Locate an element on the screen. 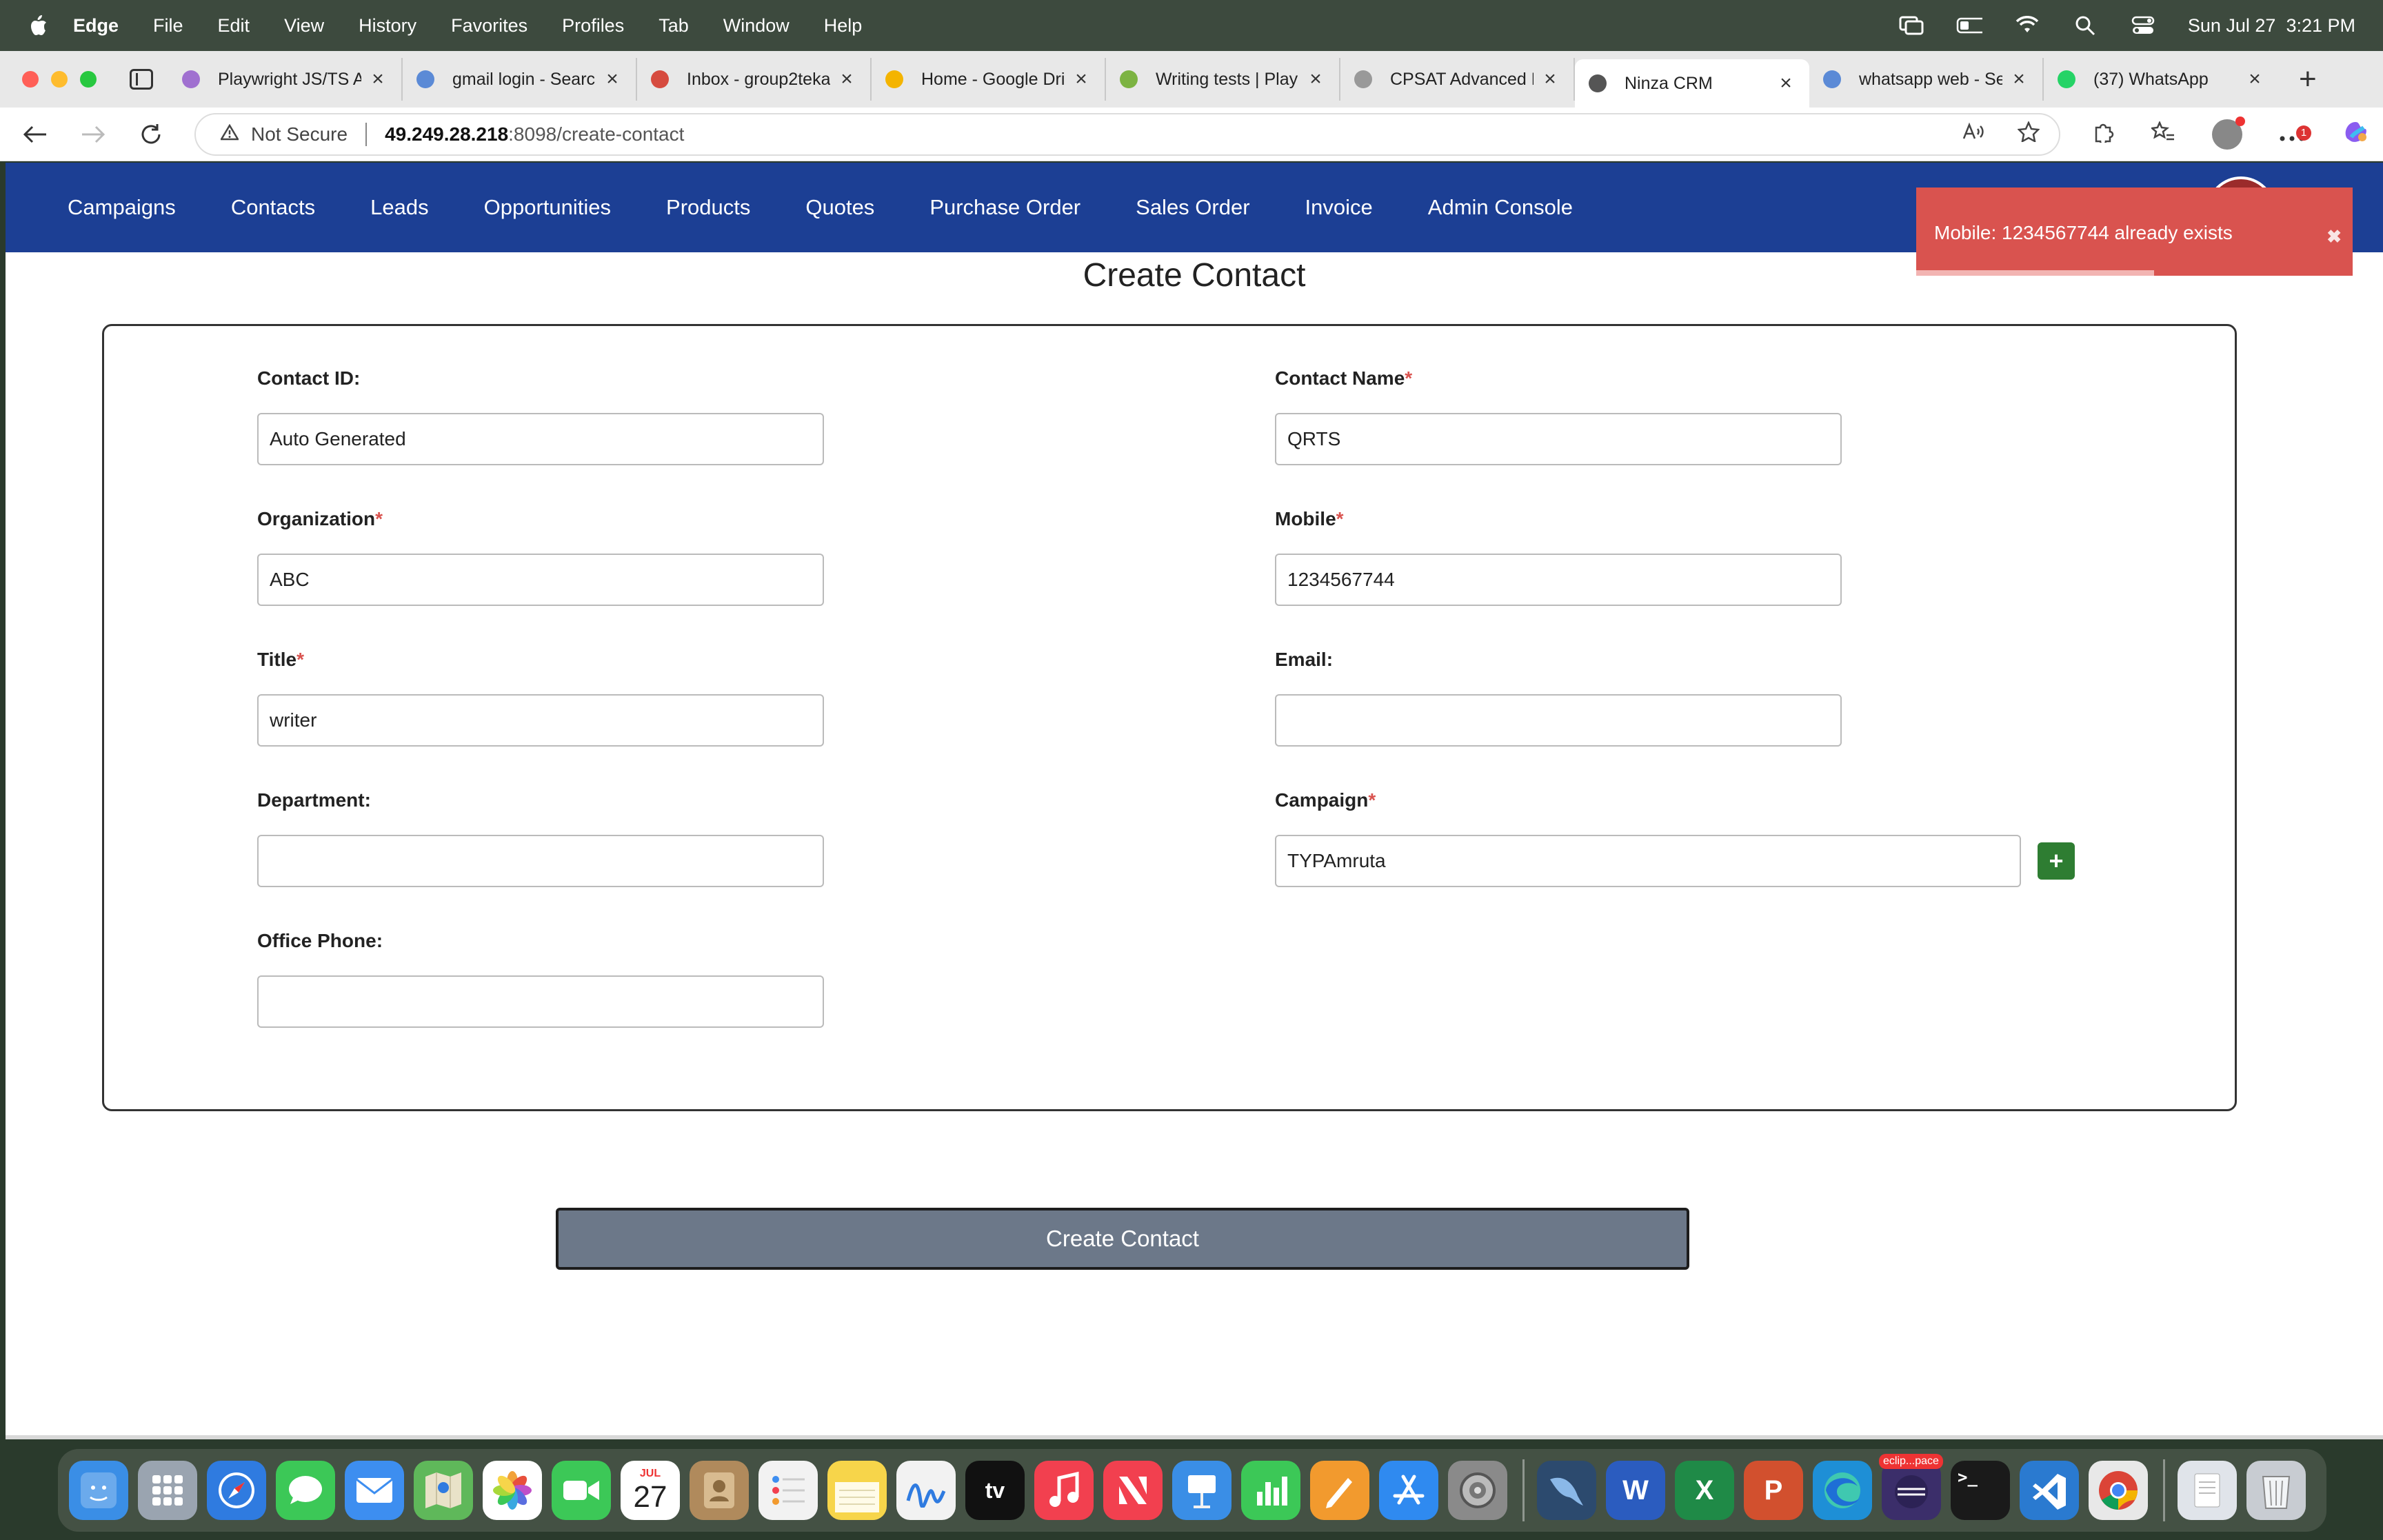 The height and width of the screenshot is (1540, 2383). menu-help: Help is located at coordinates (843, 26).